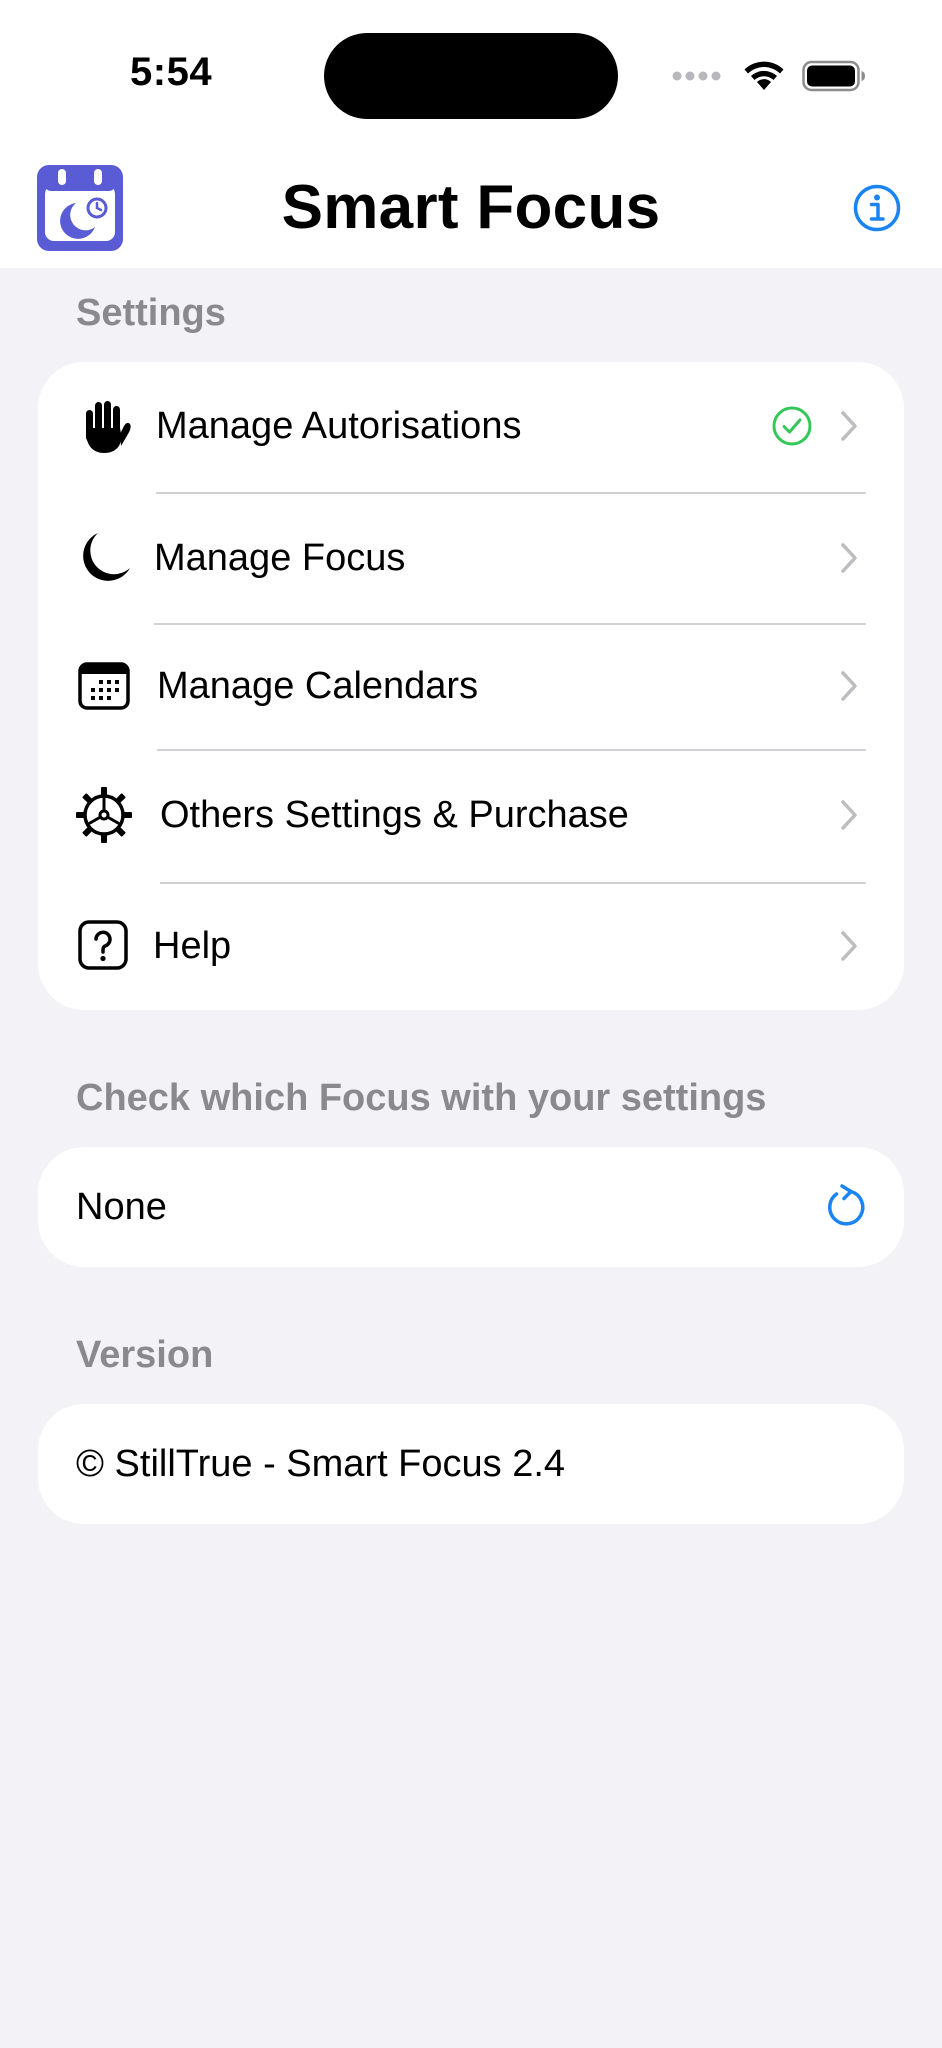 This screenshot has width=942, height=2048. I want to click on hand-raised-icon, so click(108, 427).